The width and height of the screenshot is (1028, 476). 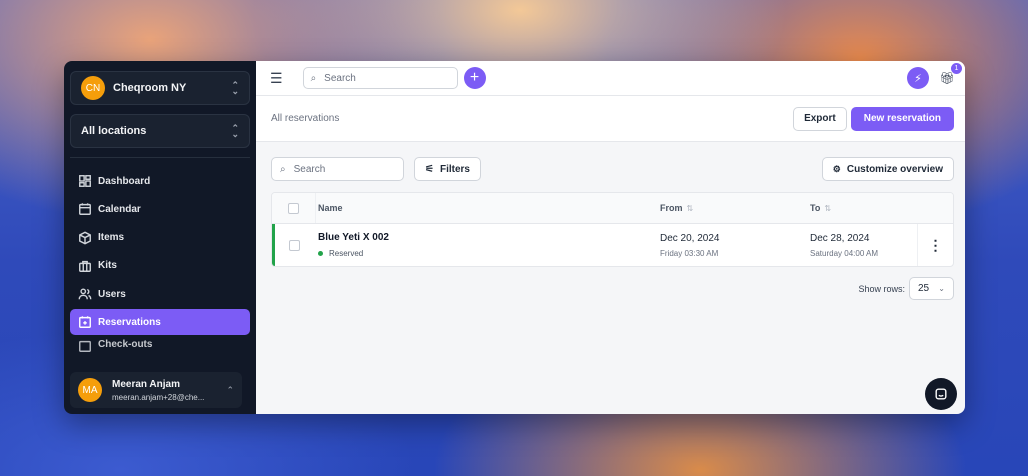 What do you see at coordinates (160, 345) in the screenshot?
I see `sidebar-item-check-outs: Check-outs` at bounding box center [160, 345].